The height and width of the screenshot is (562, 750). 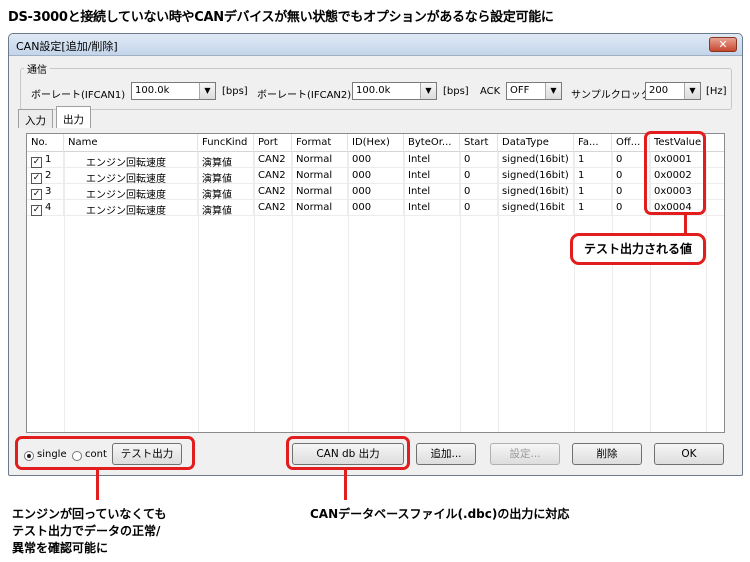 I want to click on col-format: Format, so click(x=320, y=143).